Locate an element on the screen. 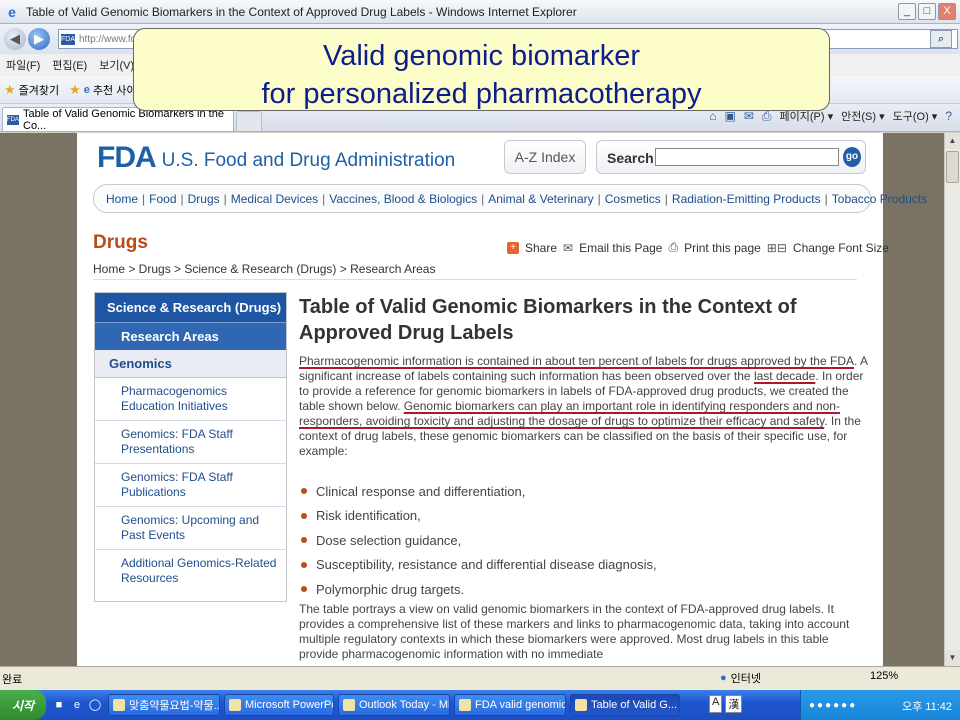 The width and height of the screenshot is (960, 720). favorites-button: ★ 즐겨찾기 is located at coordinates (31, 90).